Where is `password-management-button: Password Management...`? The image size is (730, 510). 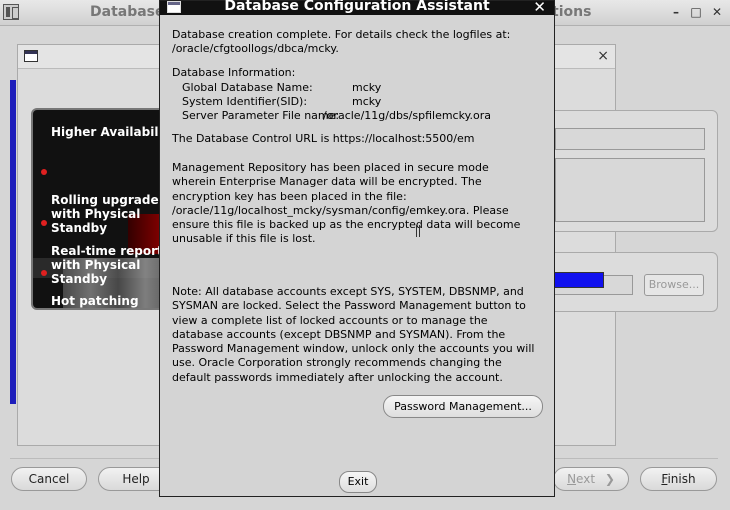 password-management-button: Password Management... is located at coordinates (463, 406).